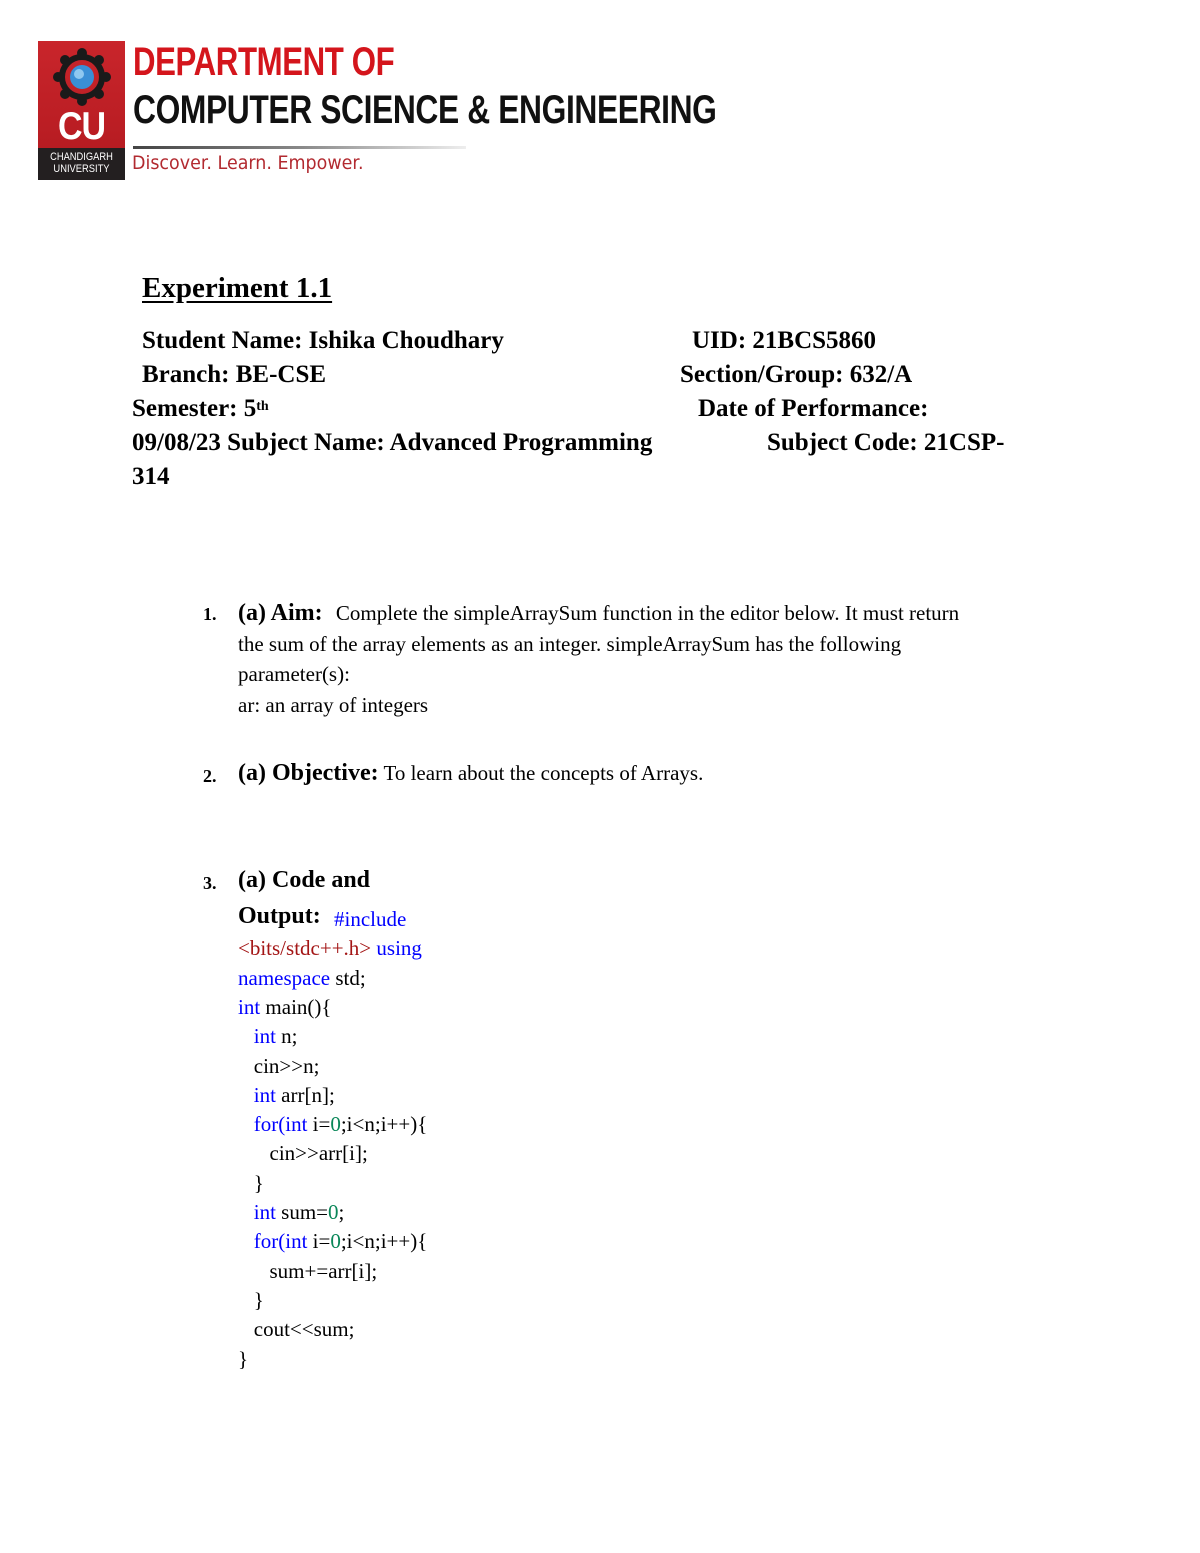 The height and width of the screenshot is (1553, 1200). Describe the element at coordinates (81, 126) in the screenshot. I see `logo-monogram: CU` at that location.